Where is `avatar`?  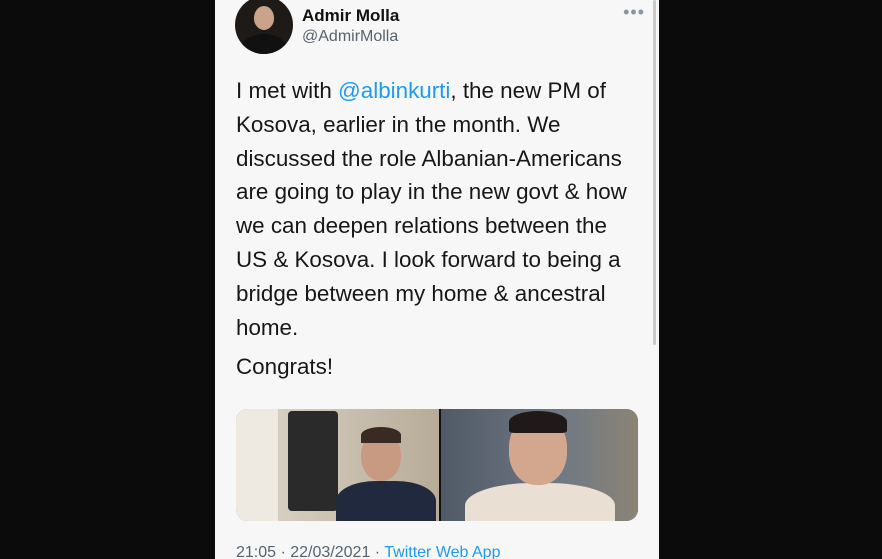 avatar is located at coordinates (264, 27).